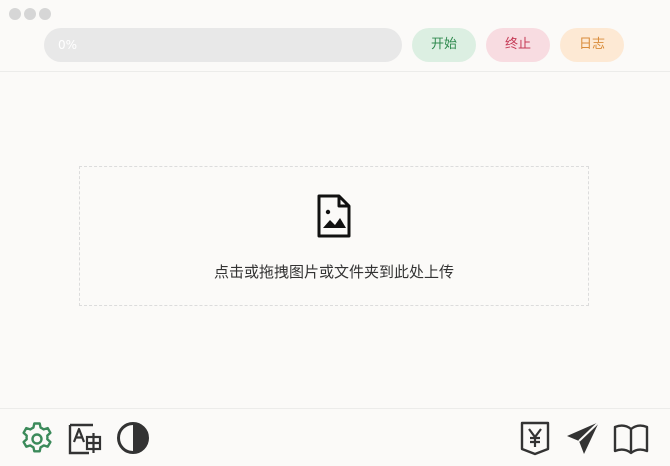 The width and height of the screenshot is (670, 466). Describe the element at coordinates (535, 438) in the screenshot. I see `yuan-download-icon` at that location.